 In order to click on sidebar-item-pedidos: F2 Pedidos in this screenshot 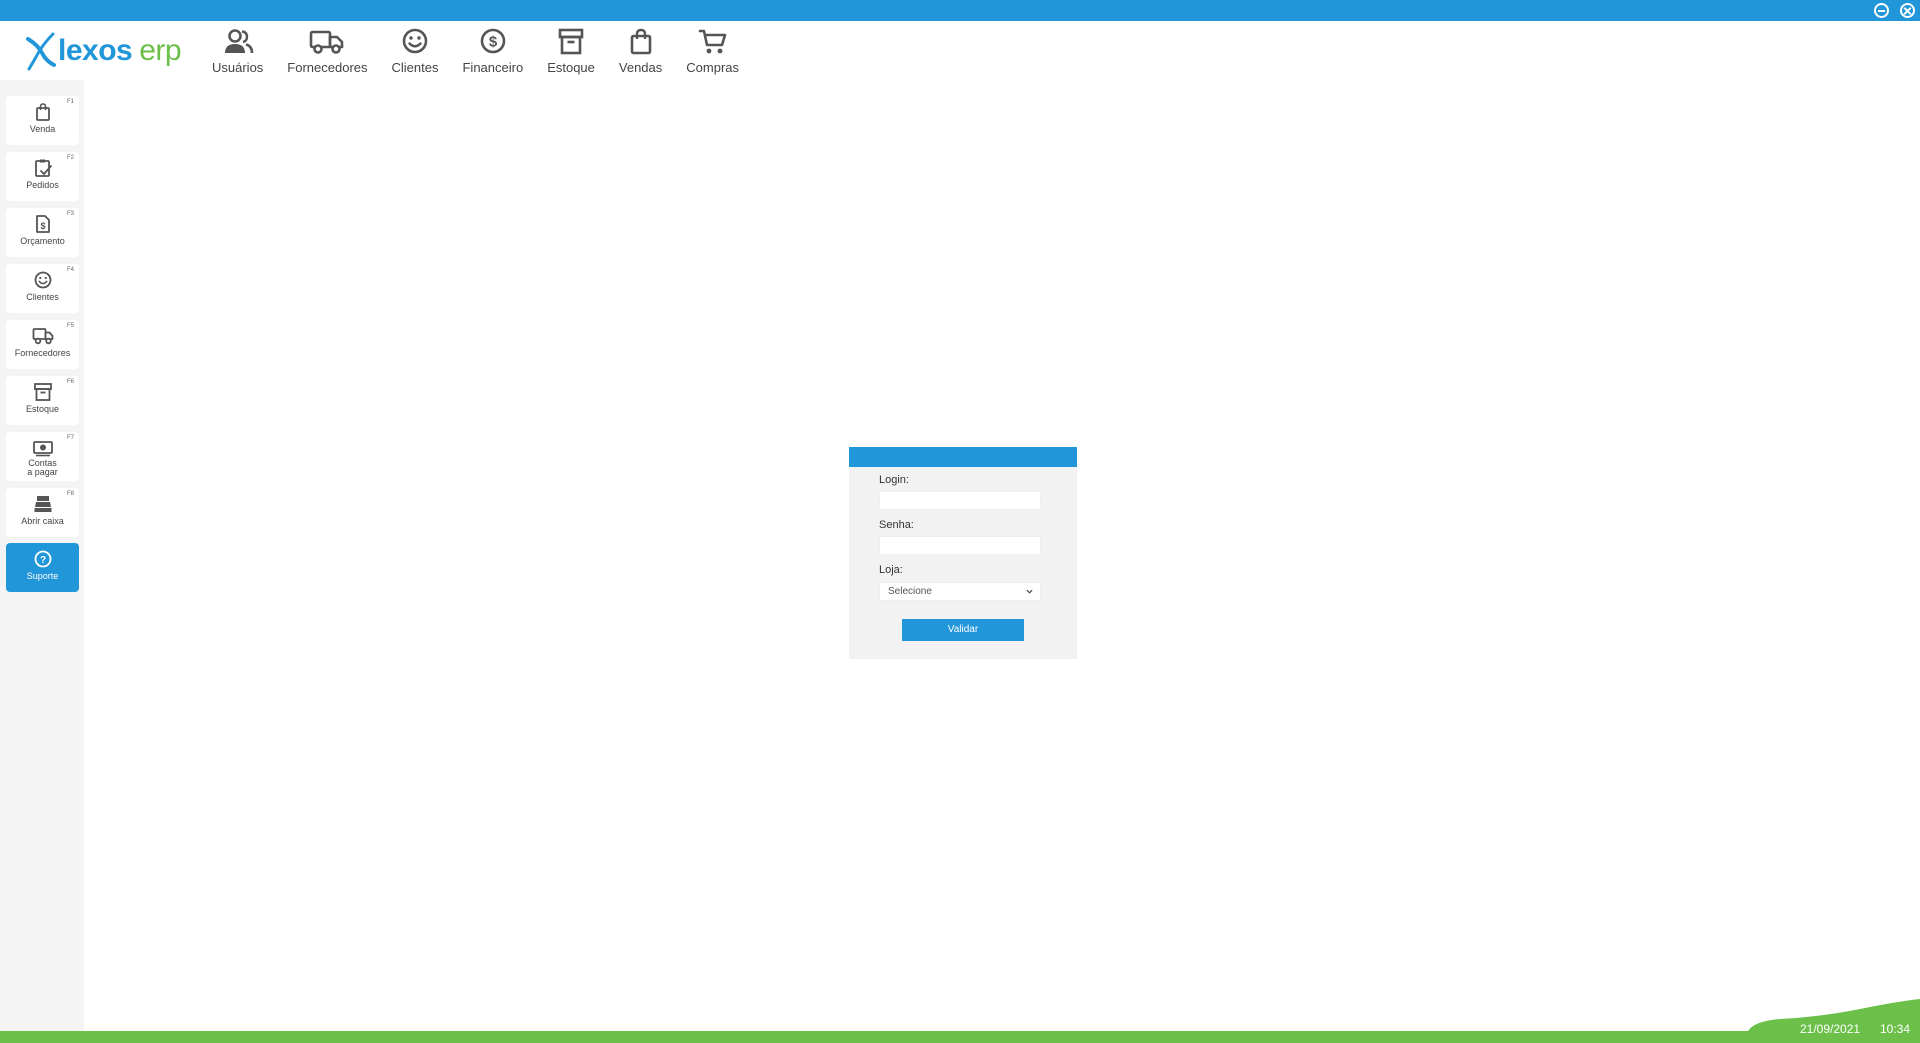, I will do `click(42, 176)`.